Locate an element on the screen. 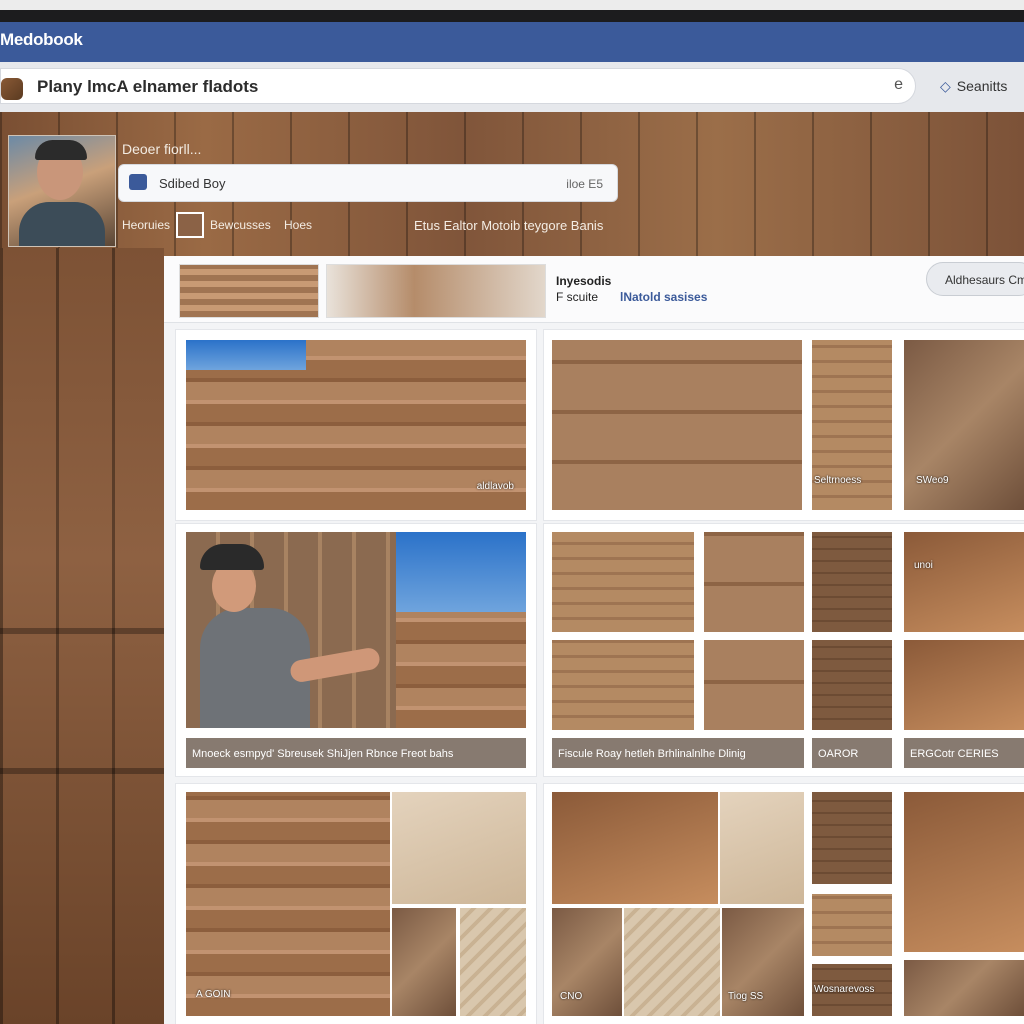 The width and height of the screenshot is (1024, 1024). album-link: lNatold sasises is located at coordinates (663, 297).